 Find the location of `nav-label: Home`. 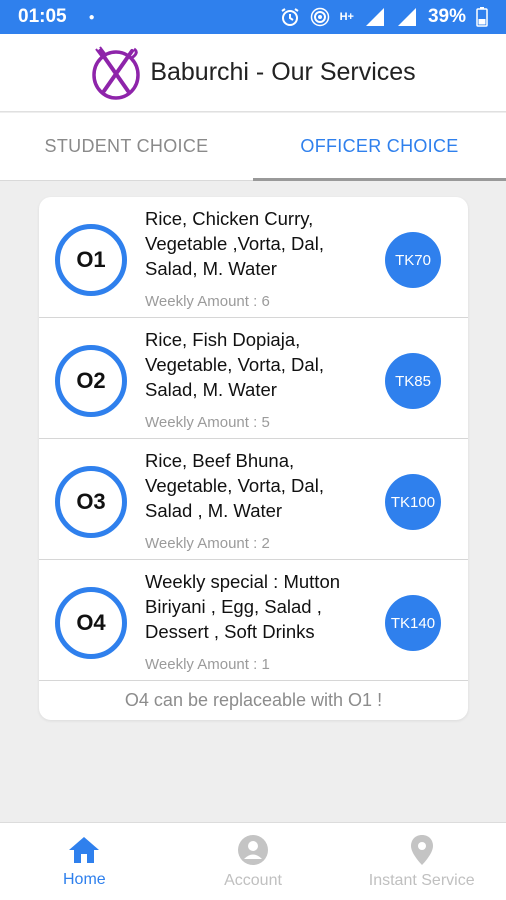

nav-label: Home is located at coordinates (84, 879).